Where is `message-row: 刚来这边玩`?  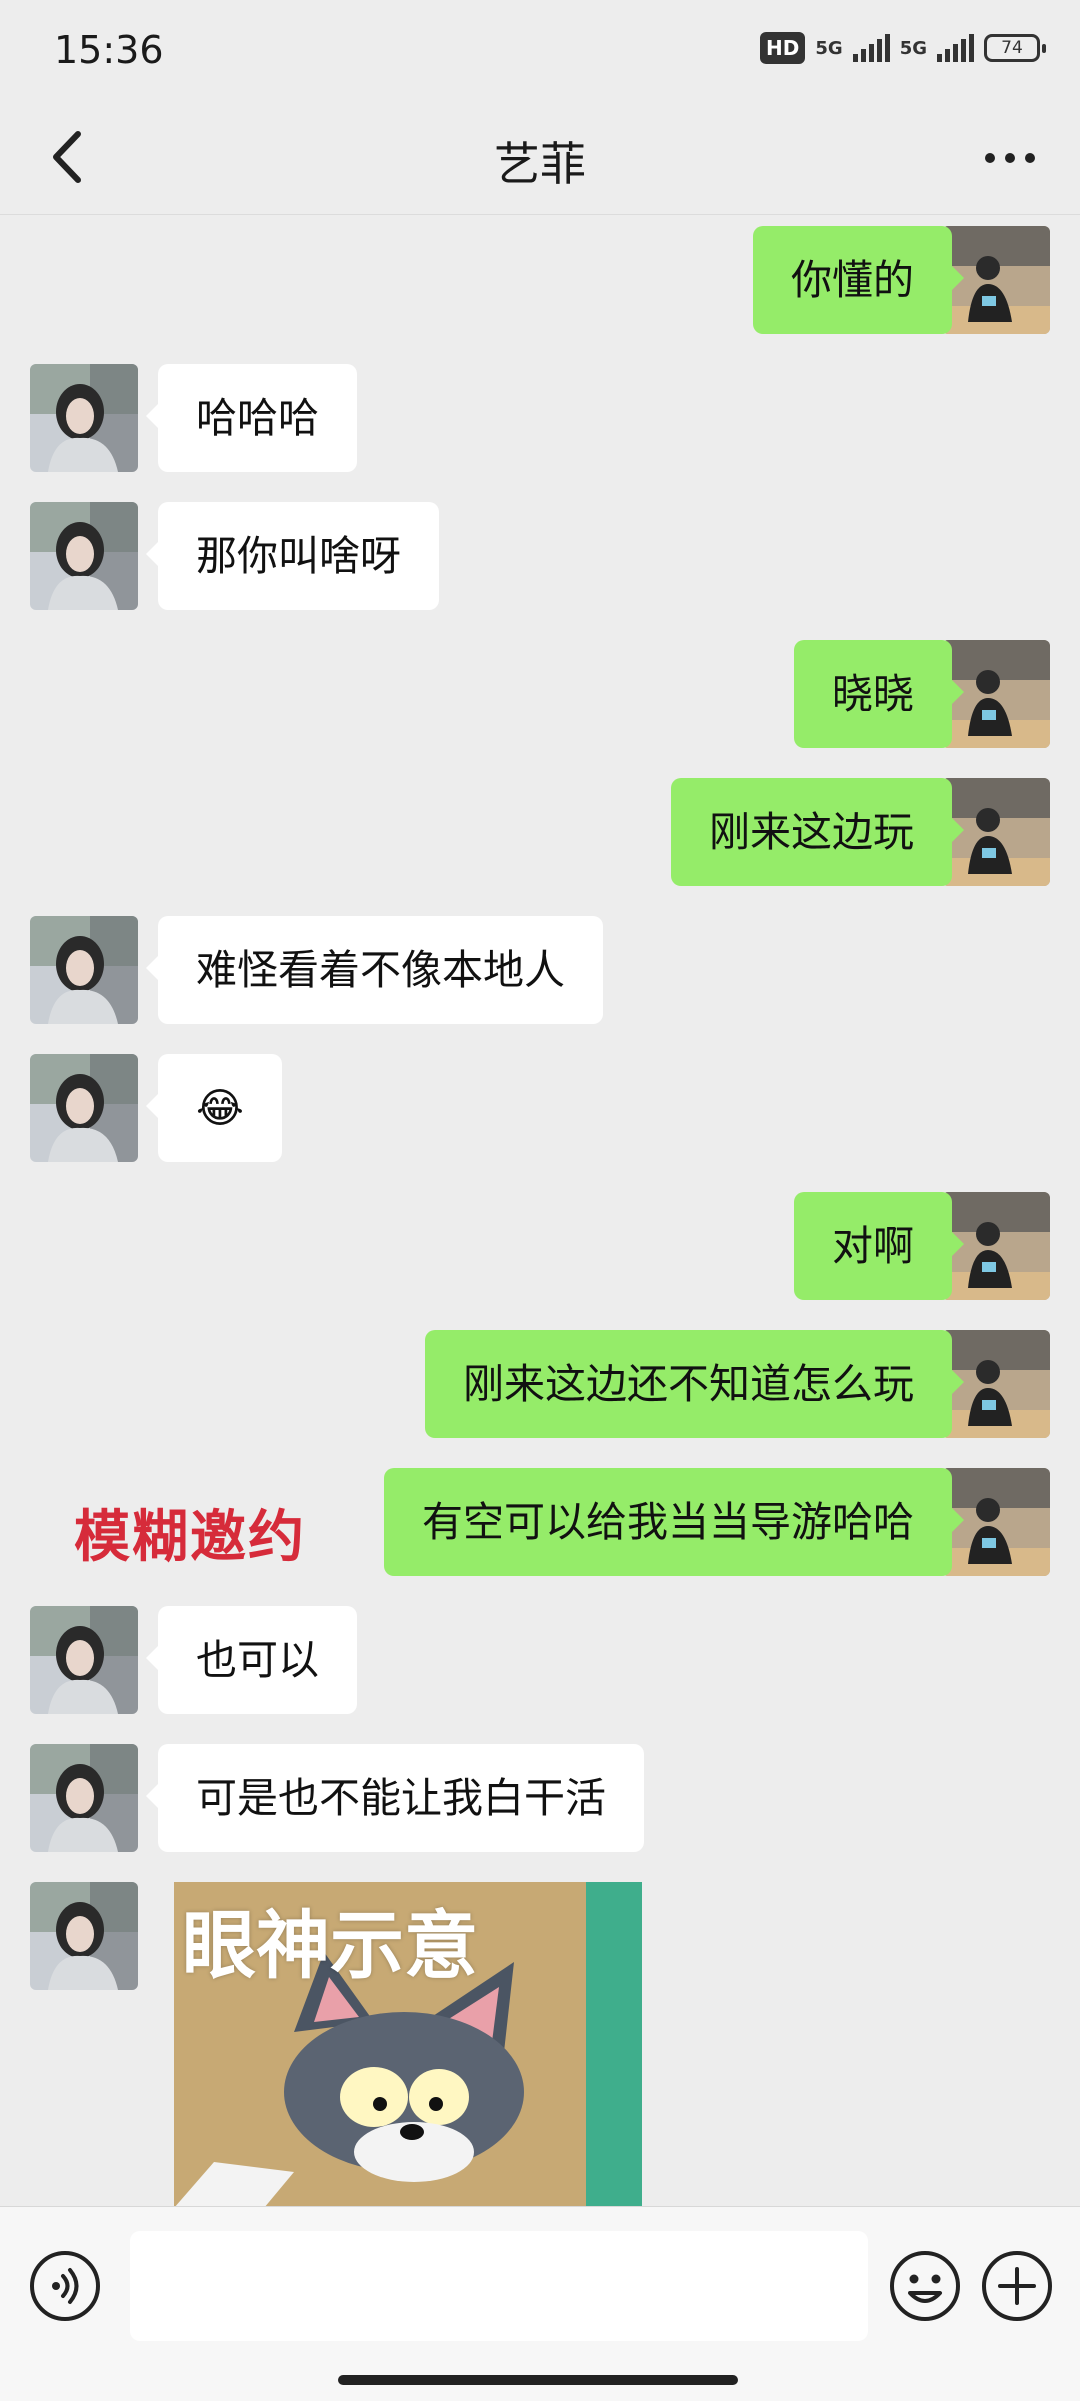
message-row: 刚来这边玩 is located at coordinates (540, 832).